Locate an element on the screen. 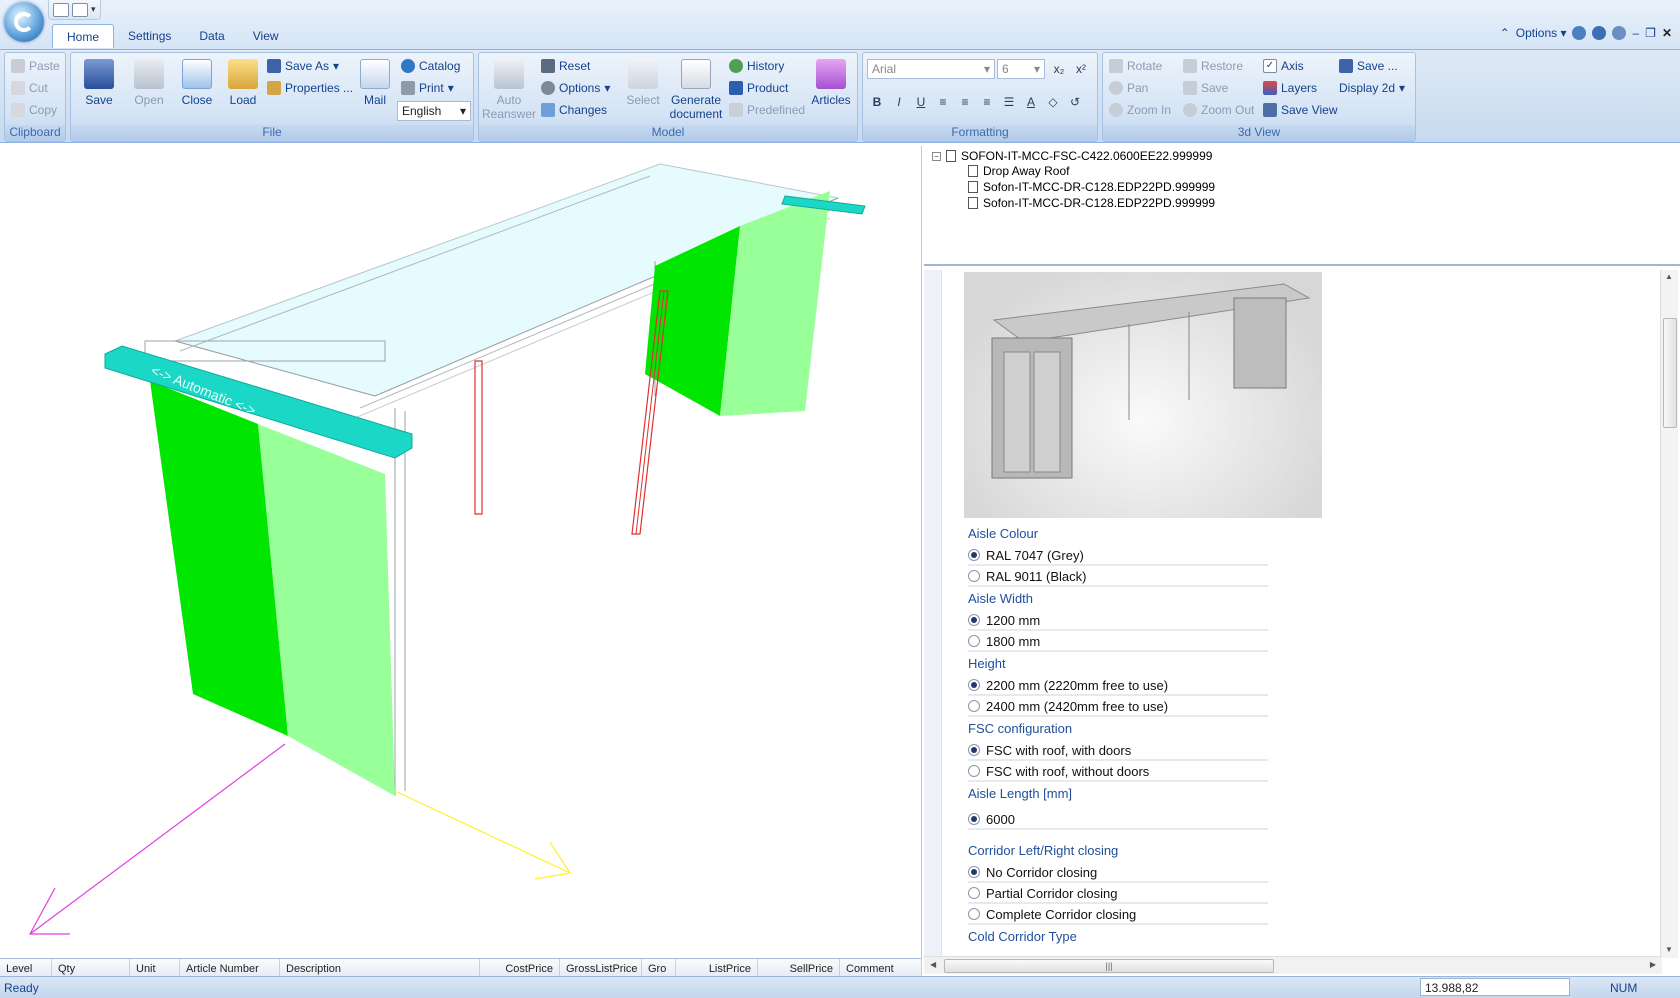 The image size is (1680, 998). scroll-down-icon: ▼ is located at coordinates (1669, 949).